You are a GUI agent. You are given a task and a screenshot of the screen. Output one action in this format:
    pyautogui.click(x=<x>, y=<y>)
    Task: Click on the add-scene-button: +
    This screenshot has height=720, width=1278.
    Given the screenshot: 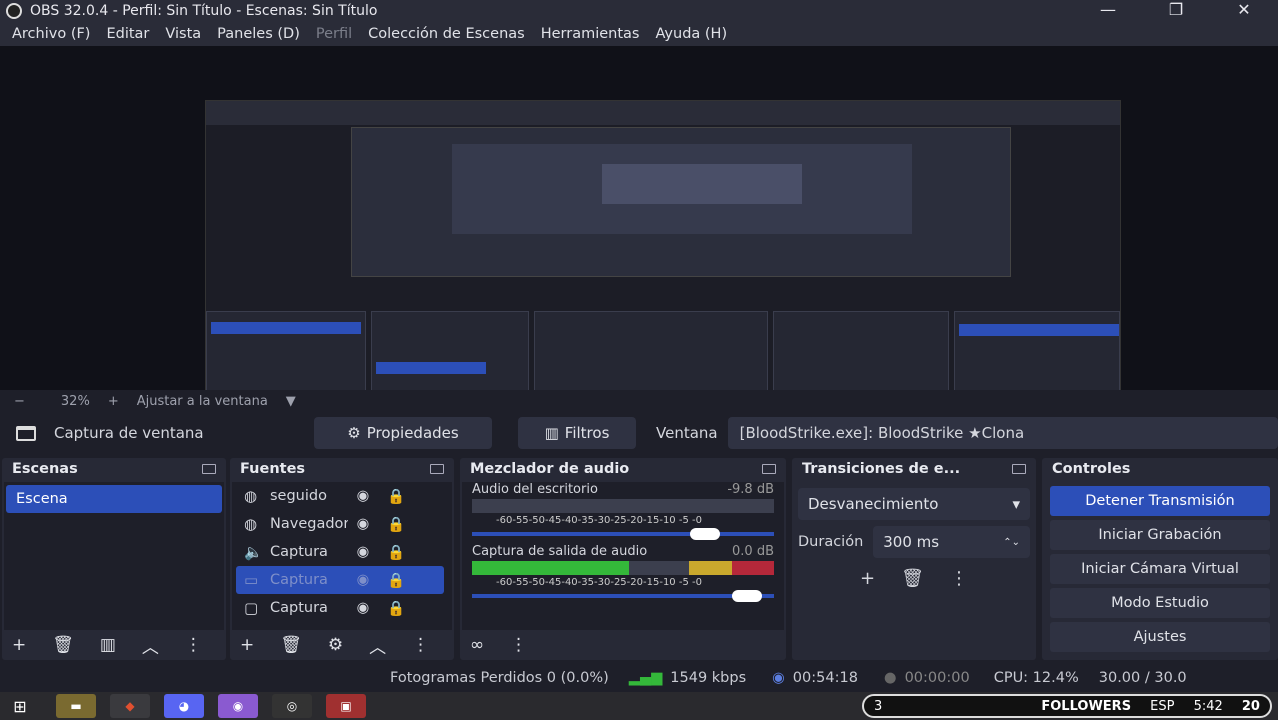 What is the action you would take?
    pyautogui.click(x=19, y=645)
    